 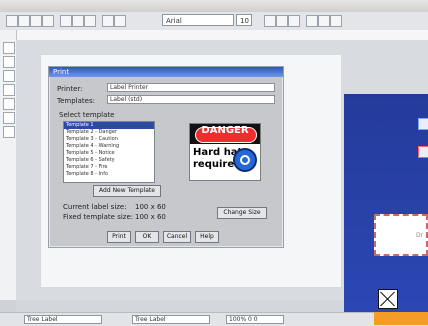 What do you see at coordinates (9, 76) in the screenshot?
I see `line-tool-icon` at bounding box center [9, 76].